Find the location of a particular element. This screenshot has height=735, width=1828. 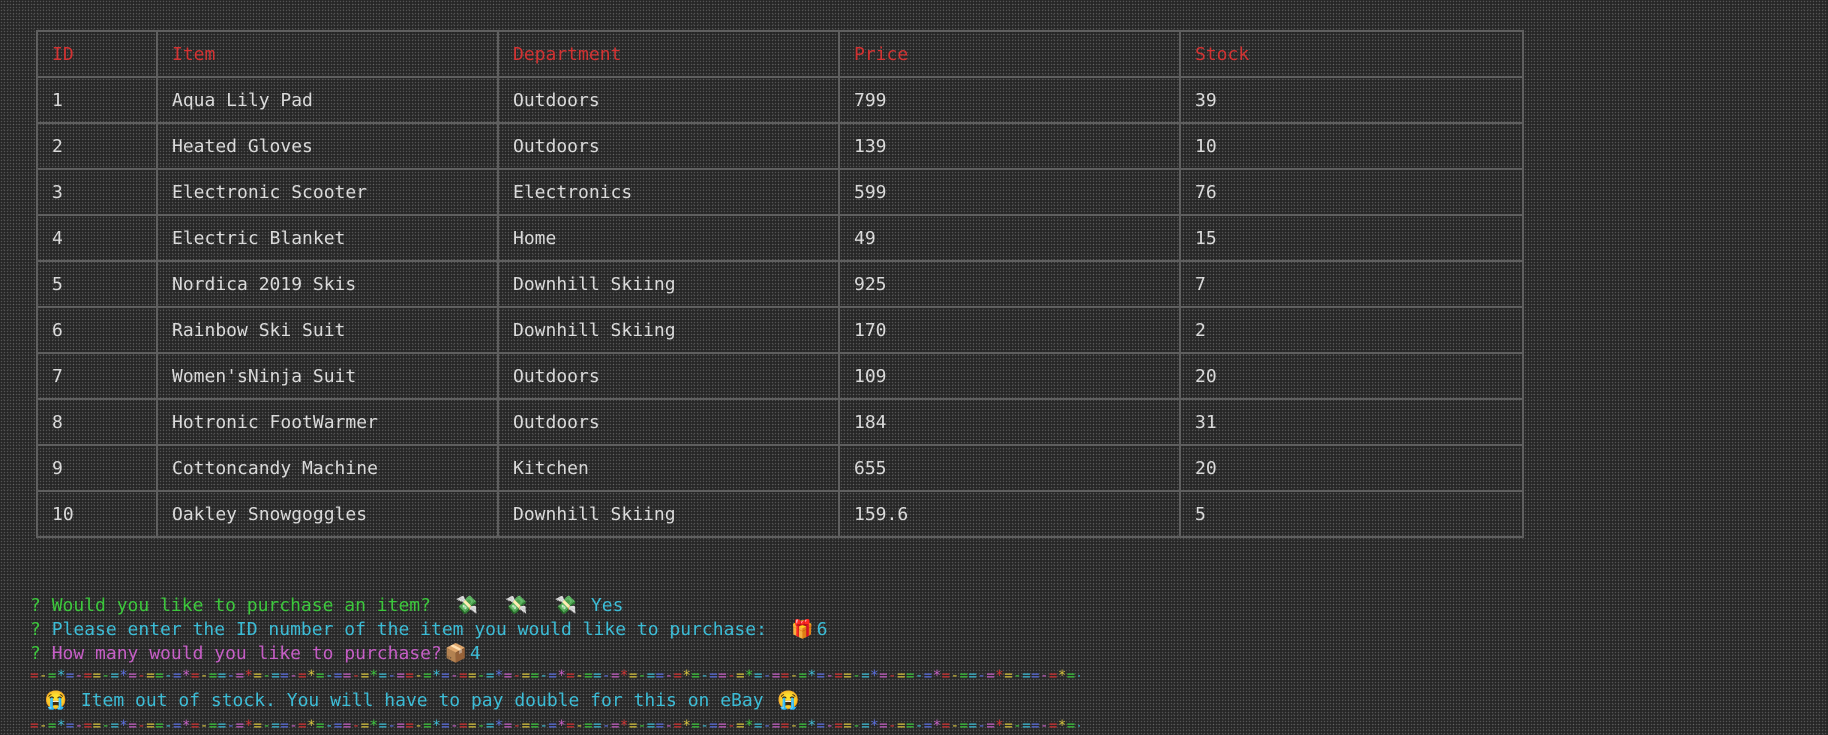

cell-price: 49 is located at coordinates (1009, 238).